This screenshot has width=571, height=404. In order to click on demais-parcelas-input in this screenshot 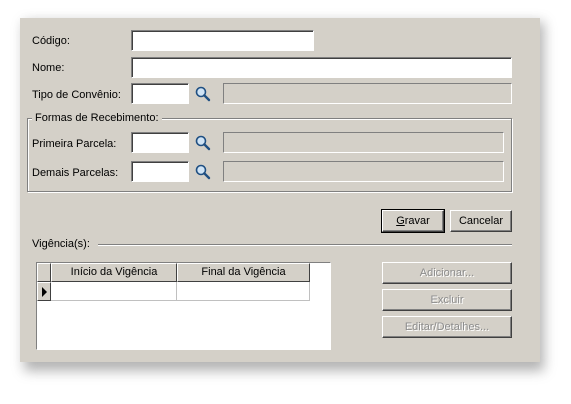, I will do `click(160, 171)`.